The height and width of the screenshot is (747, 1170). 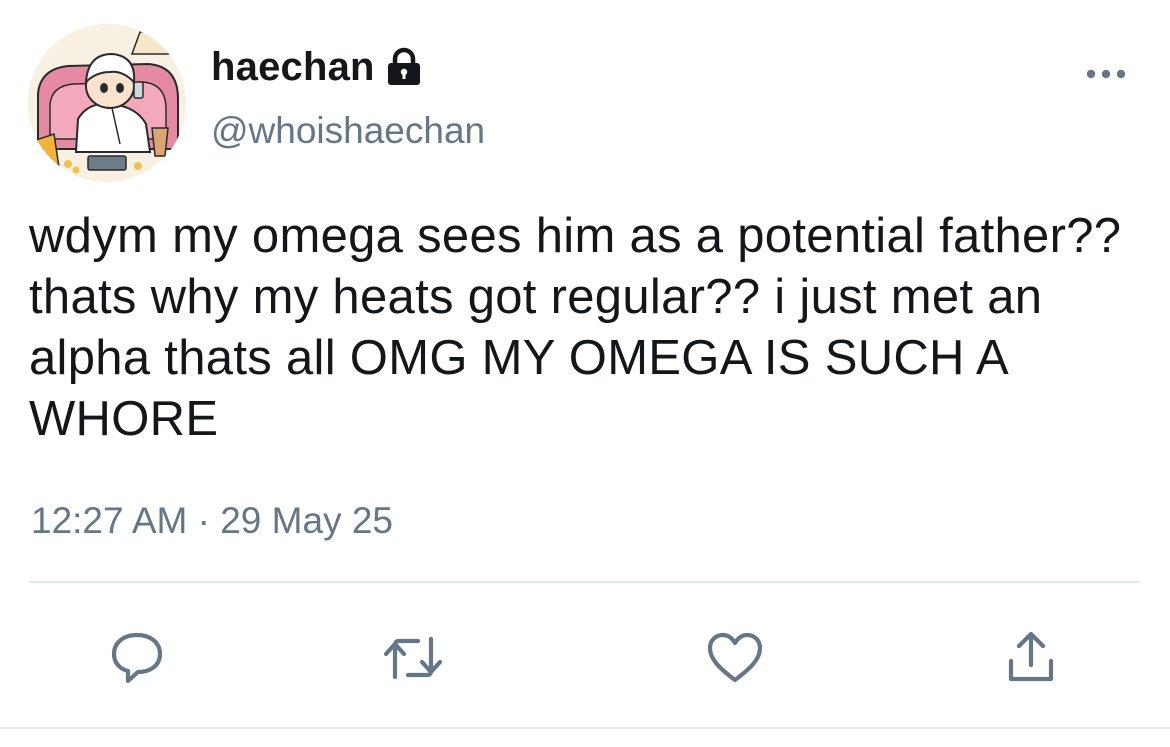 I want to click on share-button, so click(x=1031, y=658).